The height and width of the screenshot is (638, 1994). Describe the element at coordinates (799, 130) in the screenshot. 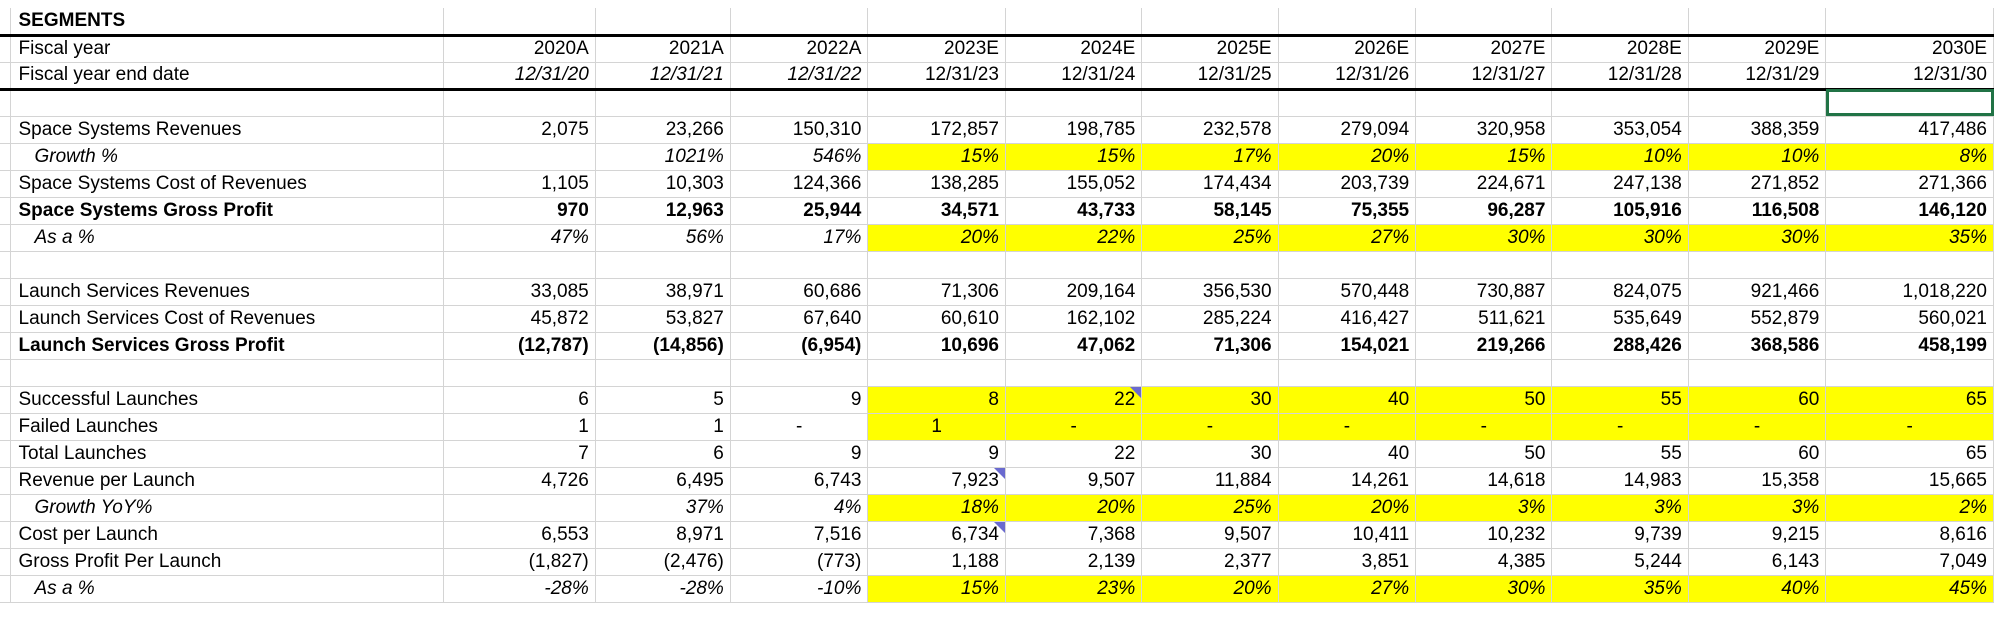

I see `value-cell: 150,310` at that location.